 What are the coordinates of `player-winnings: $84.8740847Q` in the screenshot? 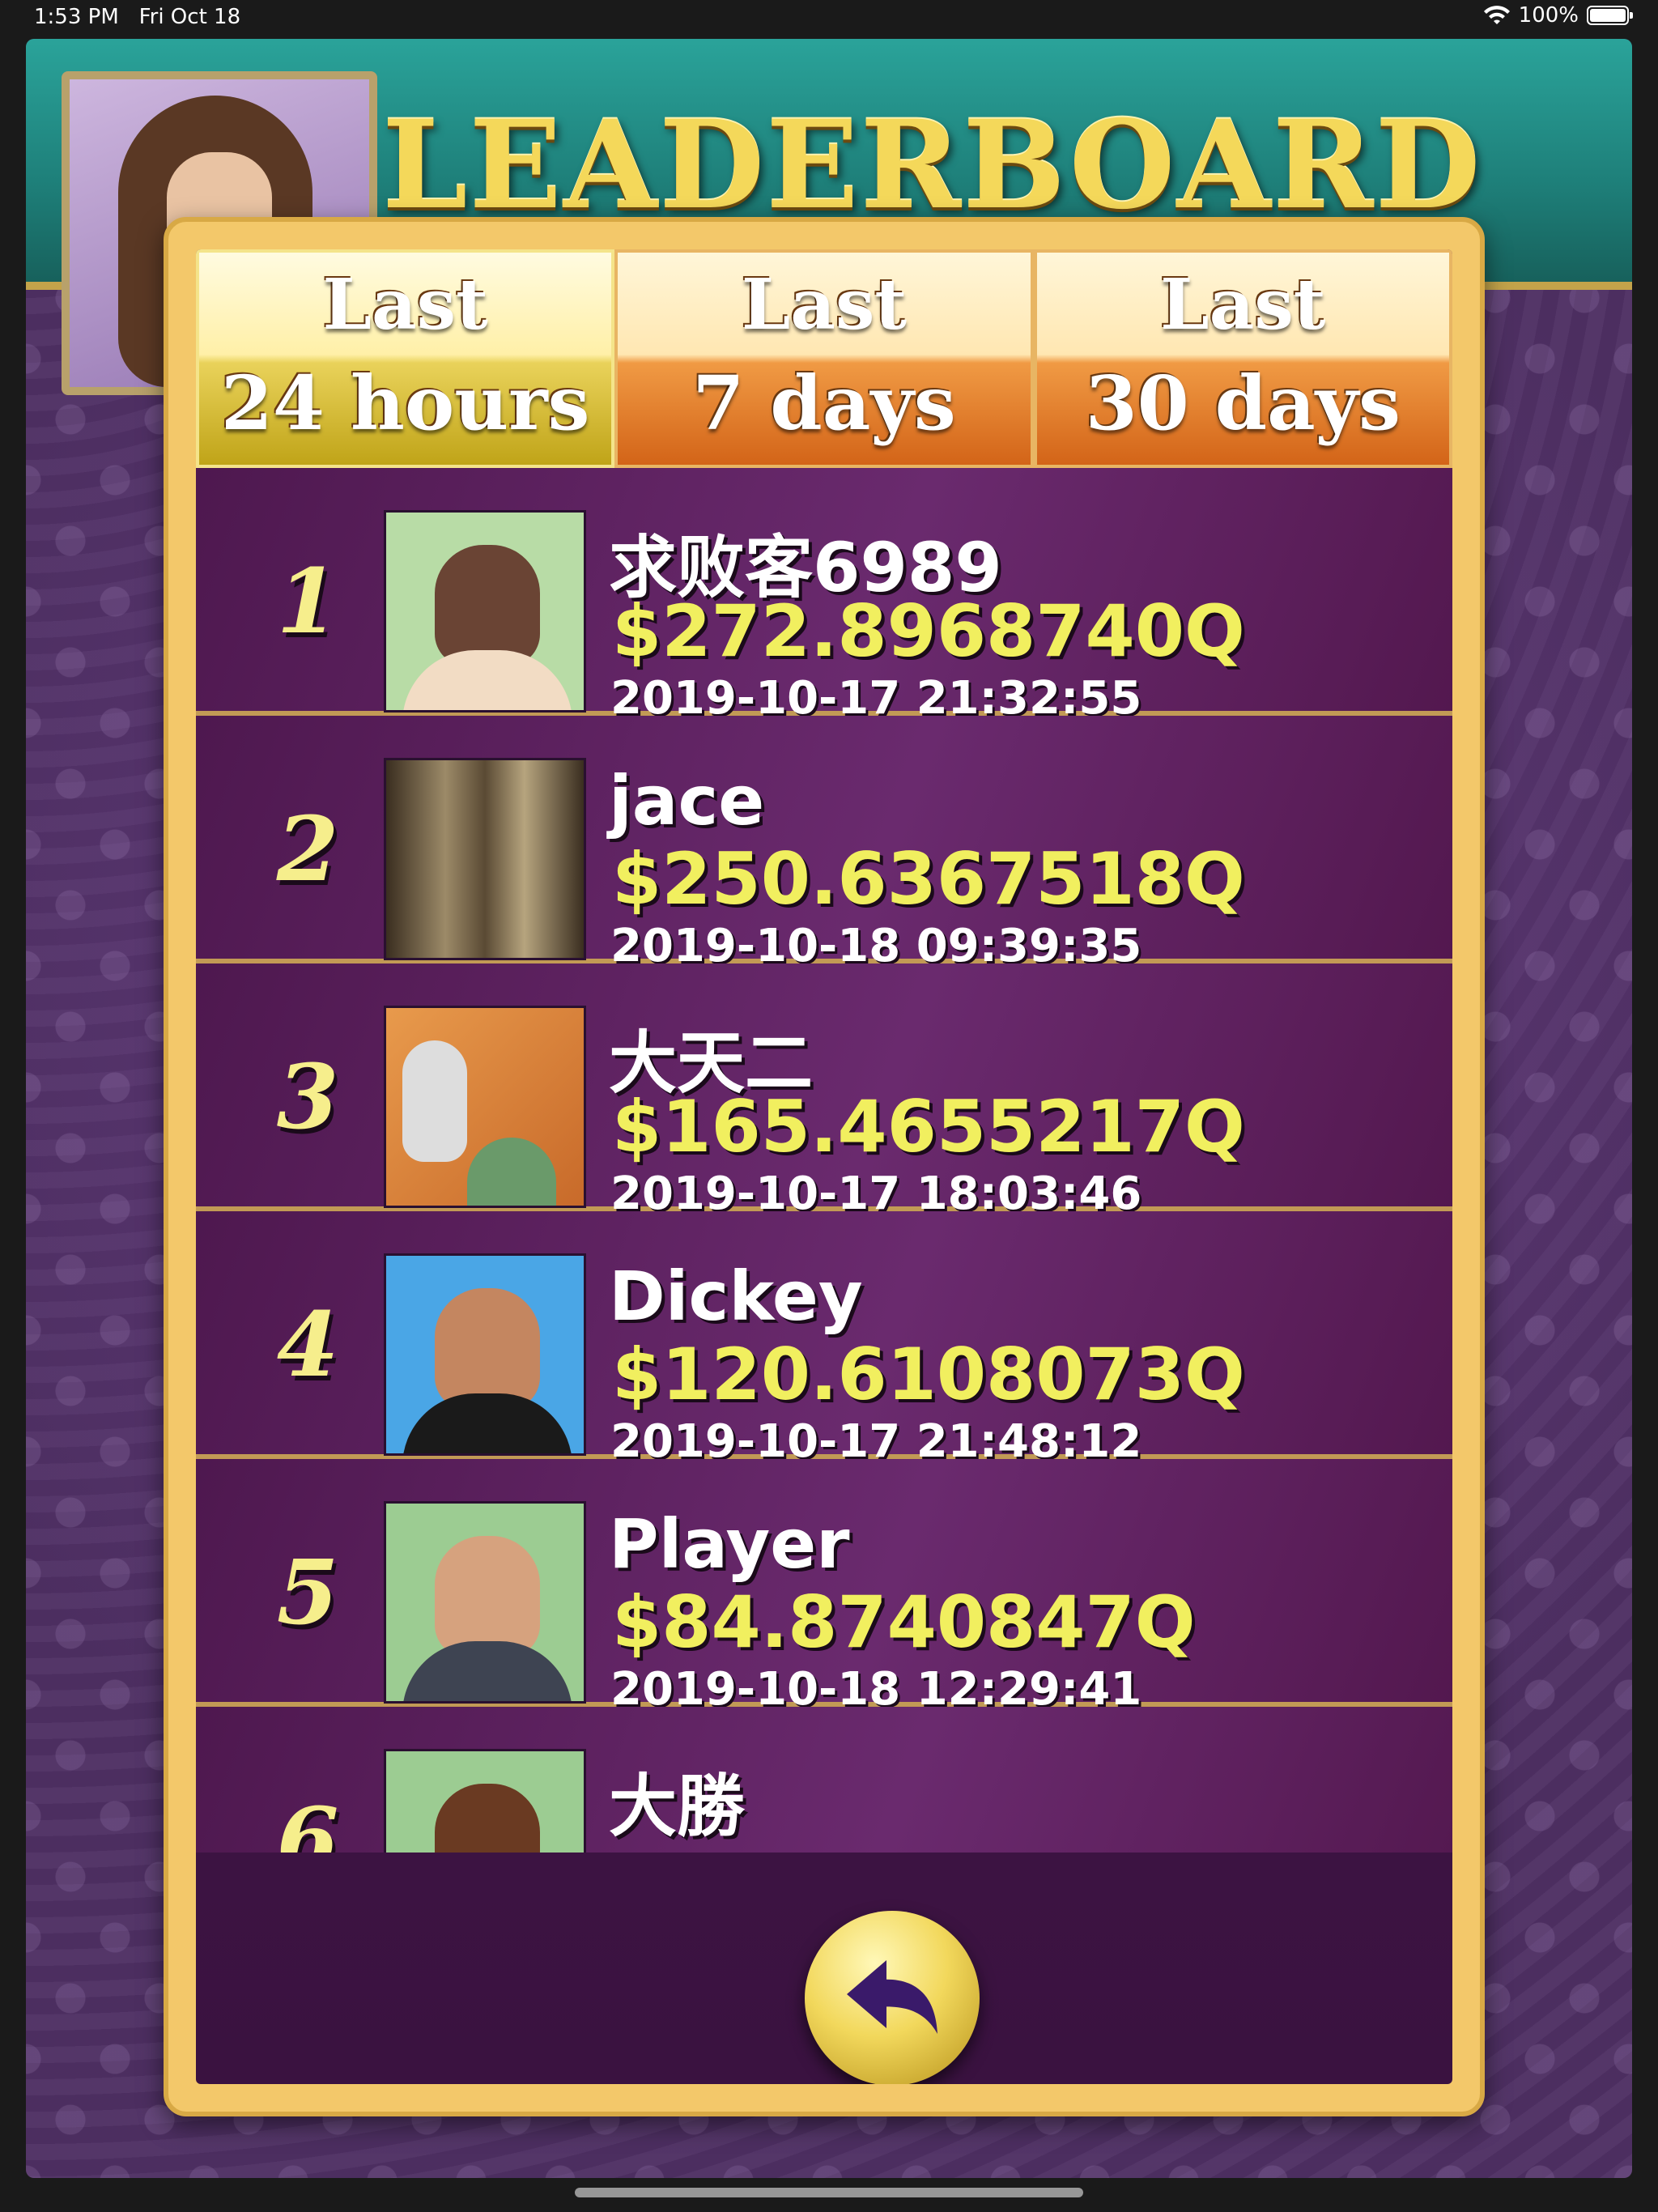 It's located at (904, 1622).